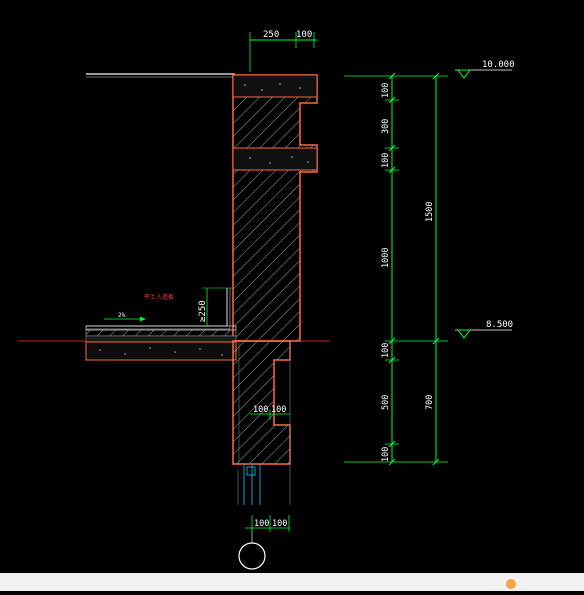  What do you see at coordinates (278, 410) in the screenshot?
I see `mid-dim-100-b: 100` at bounding box center [278, 410].